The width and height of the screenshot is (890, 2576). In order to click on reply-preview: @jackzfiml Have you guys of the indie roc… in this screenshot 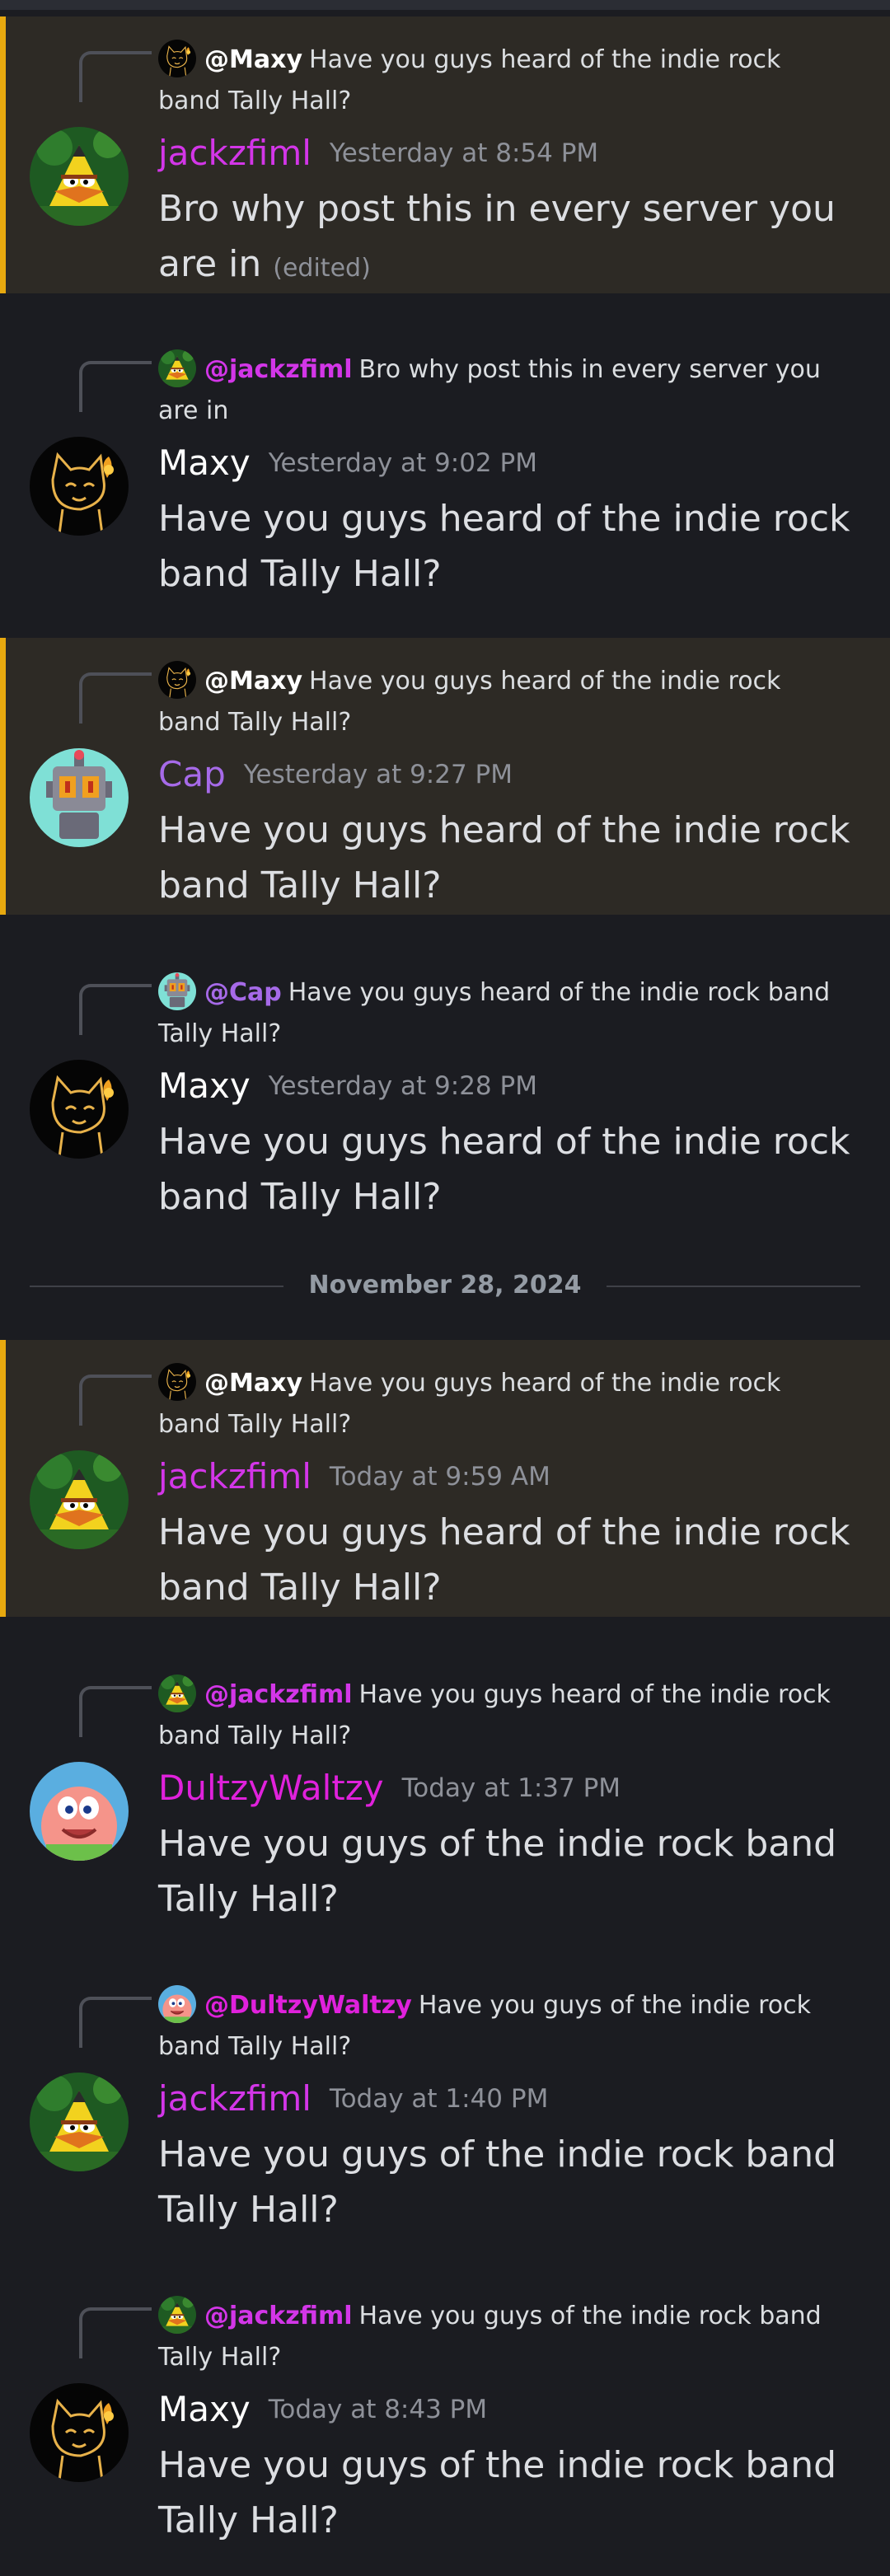, I will do `click(504, 2337)`.